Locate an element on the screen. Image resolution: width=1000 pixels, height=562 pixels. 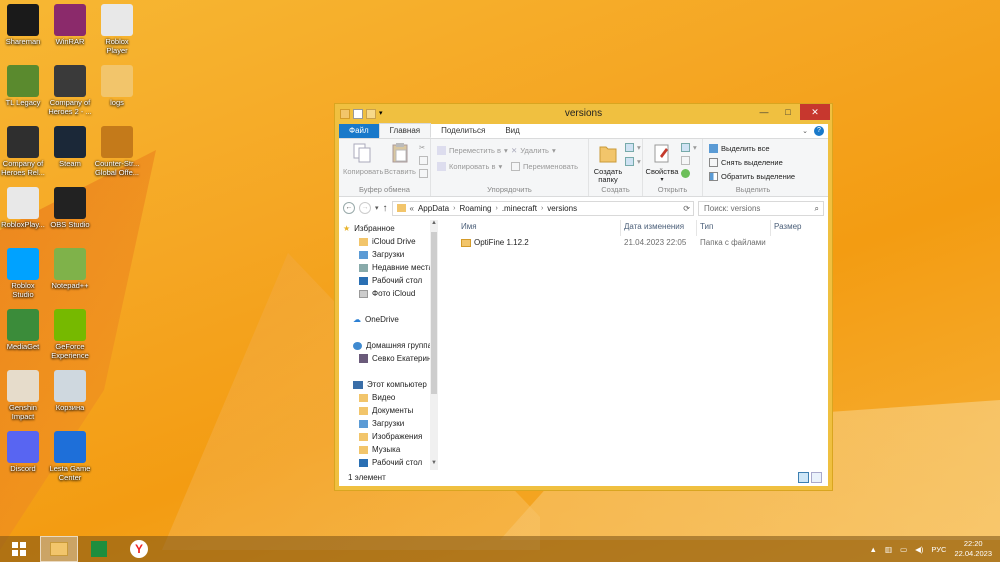
column-name: Имя is located at coordinates (469, 228).